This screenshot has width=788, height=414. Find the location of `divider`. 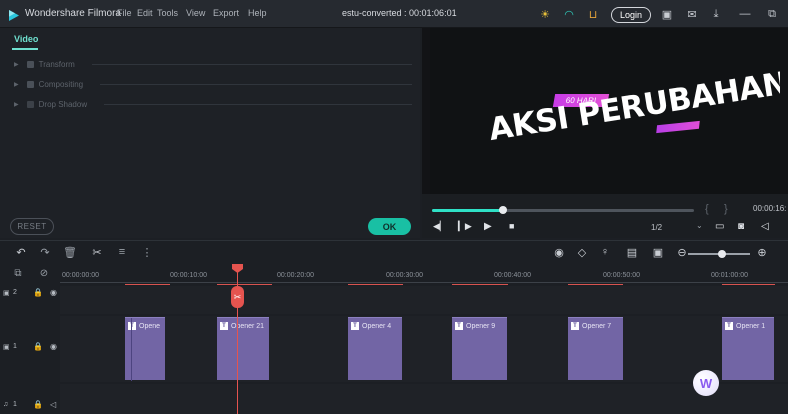

divider is located at coordinates (258, 104).